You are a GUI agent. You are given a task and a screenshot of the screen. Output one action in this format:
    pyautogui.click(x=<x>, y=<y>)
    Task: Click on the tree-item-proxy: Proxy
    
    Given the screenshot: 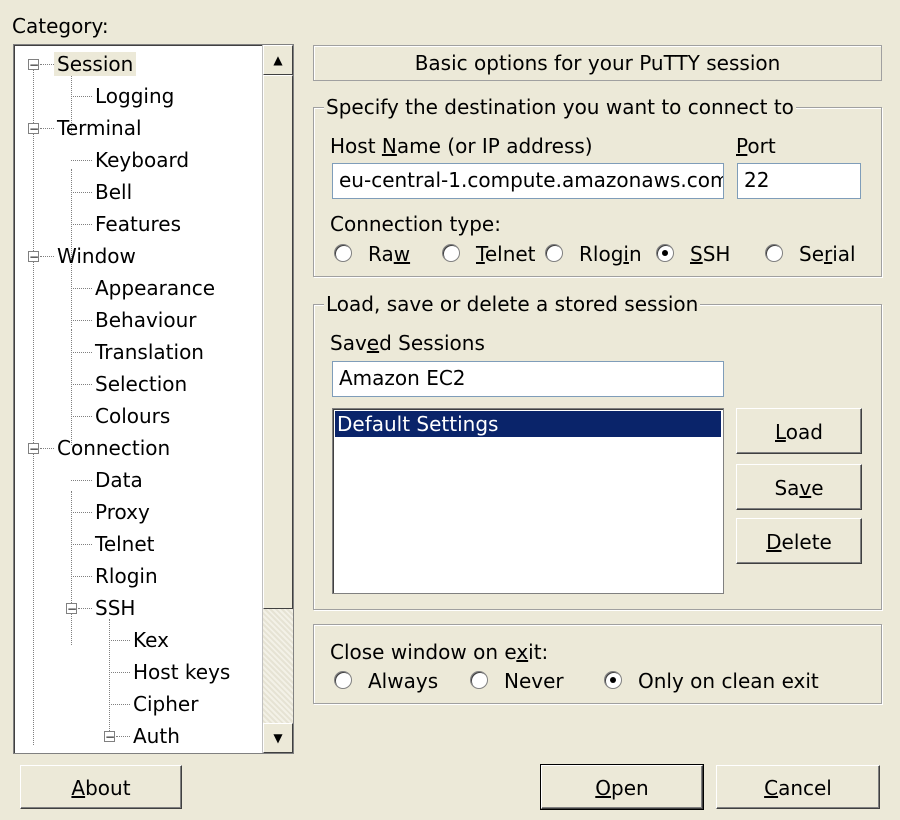 What is the action you would take?
    pyautogui.click(x=122, y=512)
    